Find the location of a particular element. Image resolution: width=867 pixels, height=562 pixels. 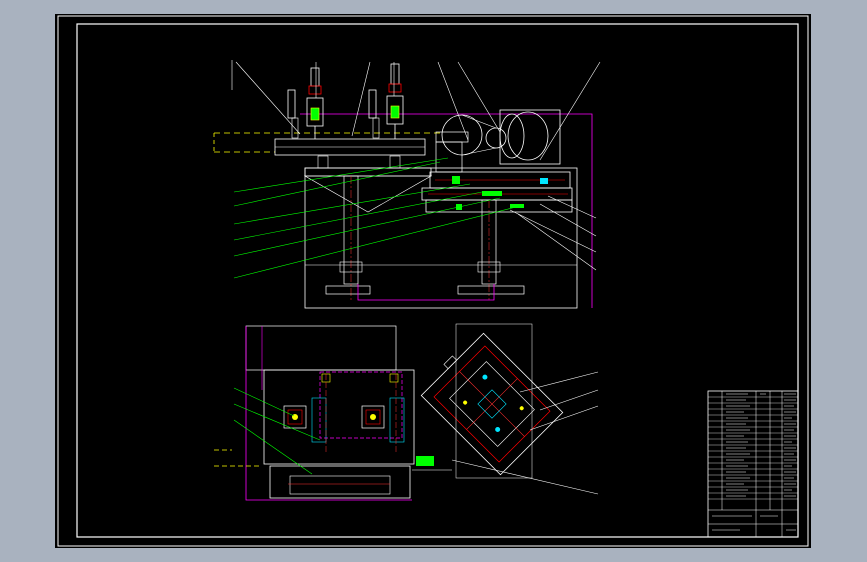

connector is located at coordinates (425, 461).